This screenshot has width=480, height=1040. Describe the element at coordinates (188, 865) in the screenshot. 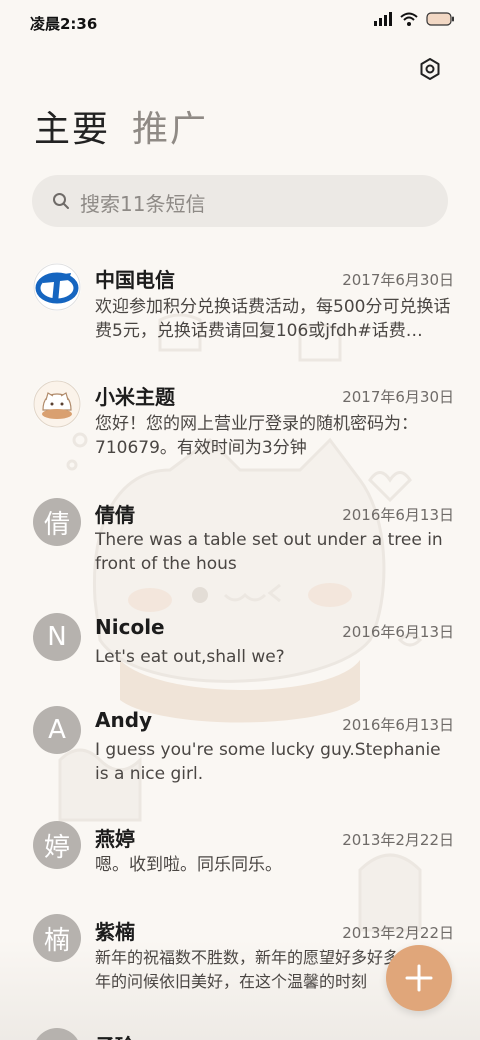

I see `message-preview: 嗯。收到啦。同乐同乐。` at that location.